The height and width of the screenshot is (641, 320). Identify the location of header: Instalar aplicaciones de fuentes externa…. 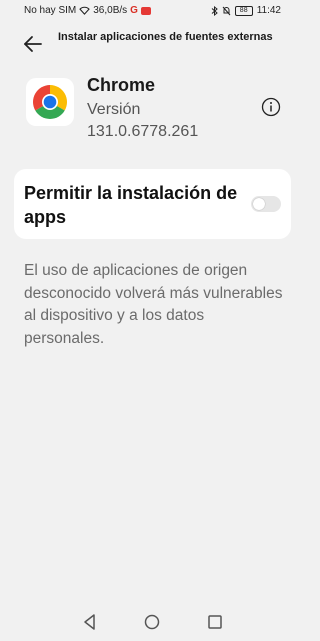
(150, 45).